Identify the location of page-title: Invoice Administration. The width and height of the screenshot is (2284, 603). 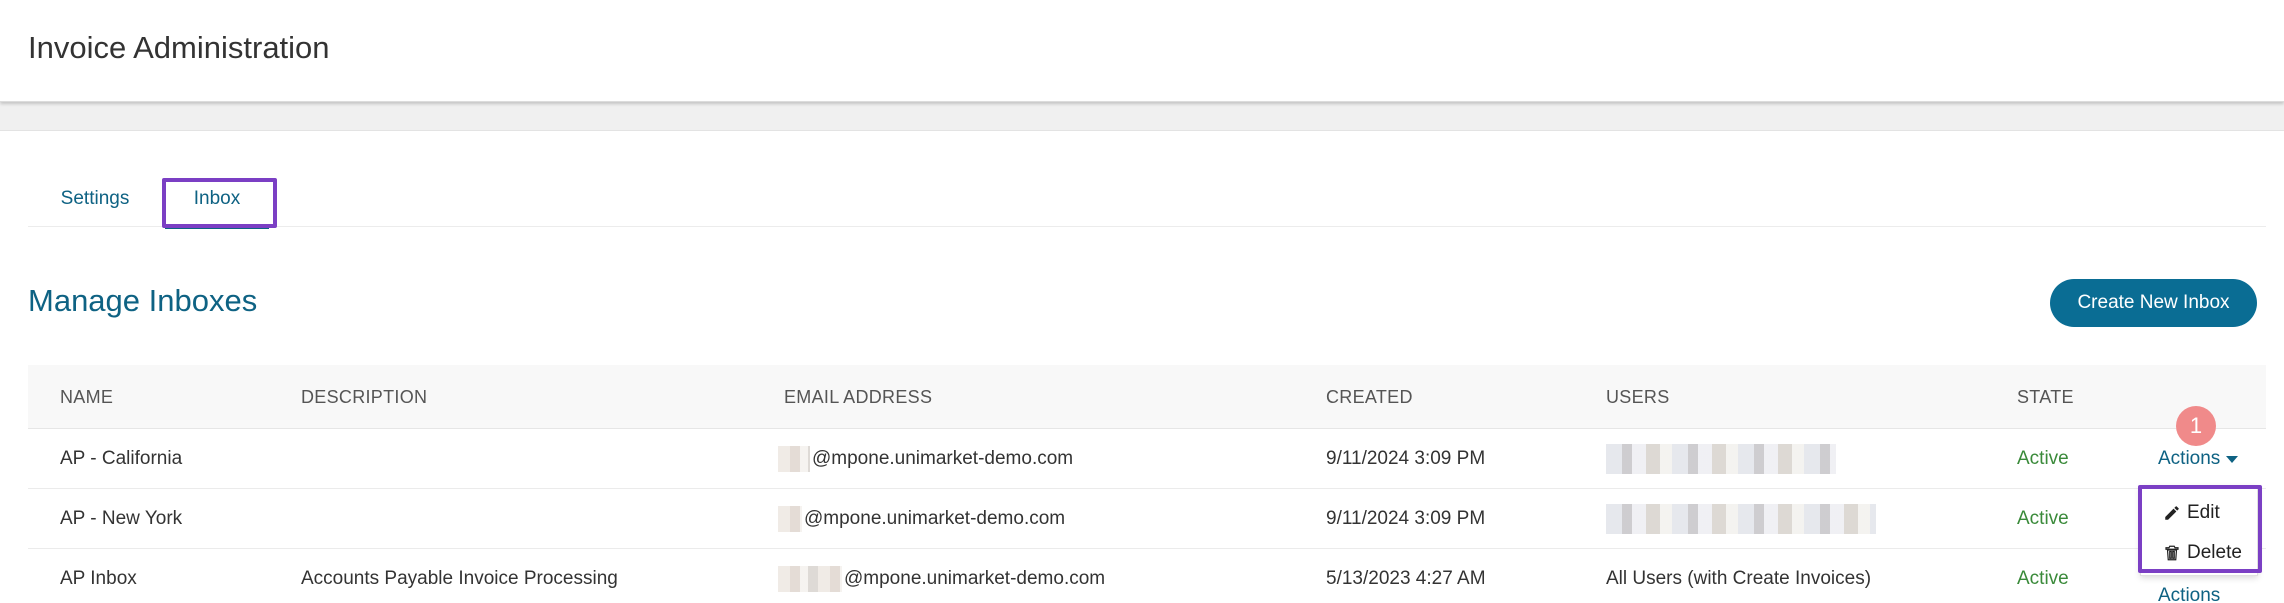
(179, 47).